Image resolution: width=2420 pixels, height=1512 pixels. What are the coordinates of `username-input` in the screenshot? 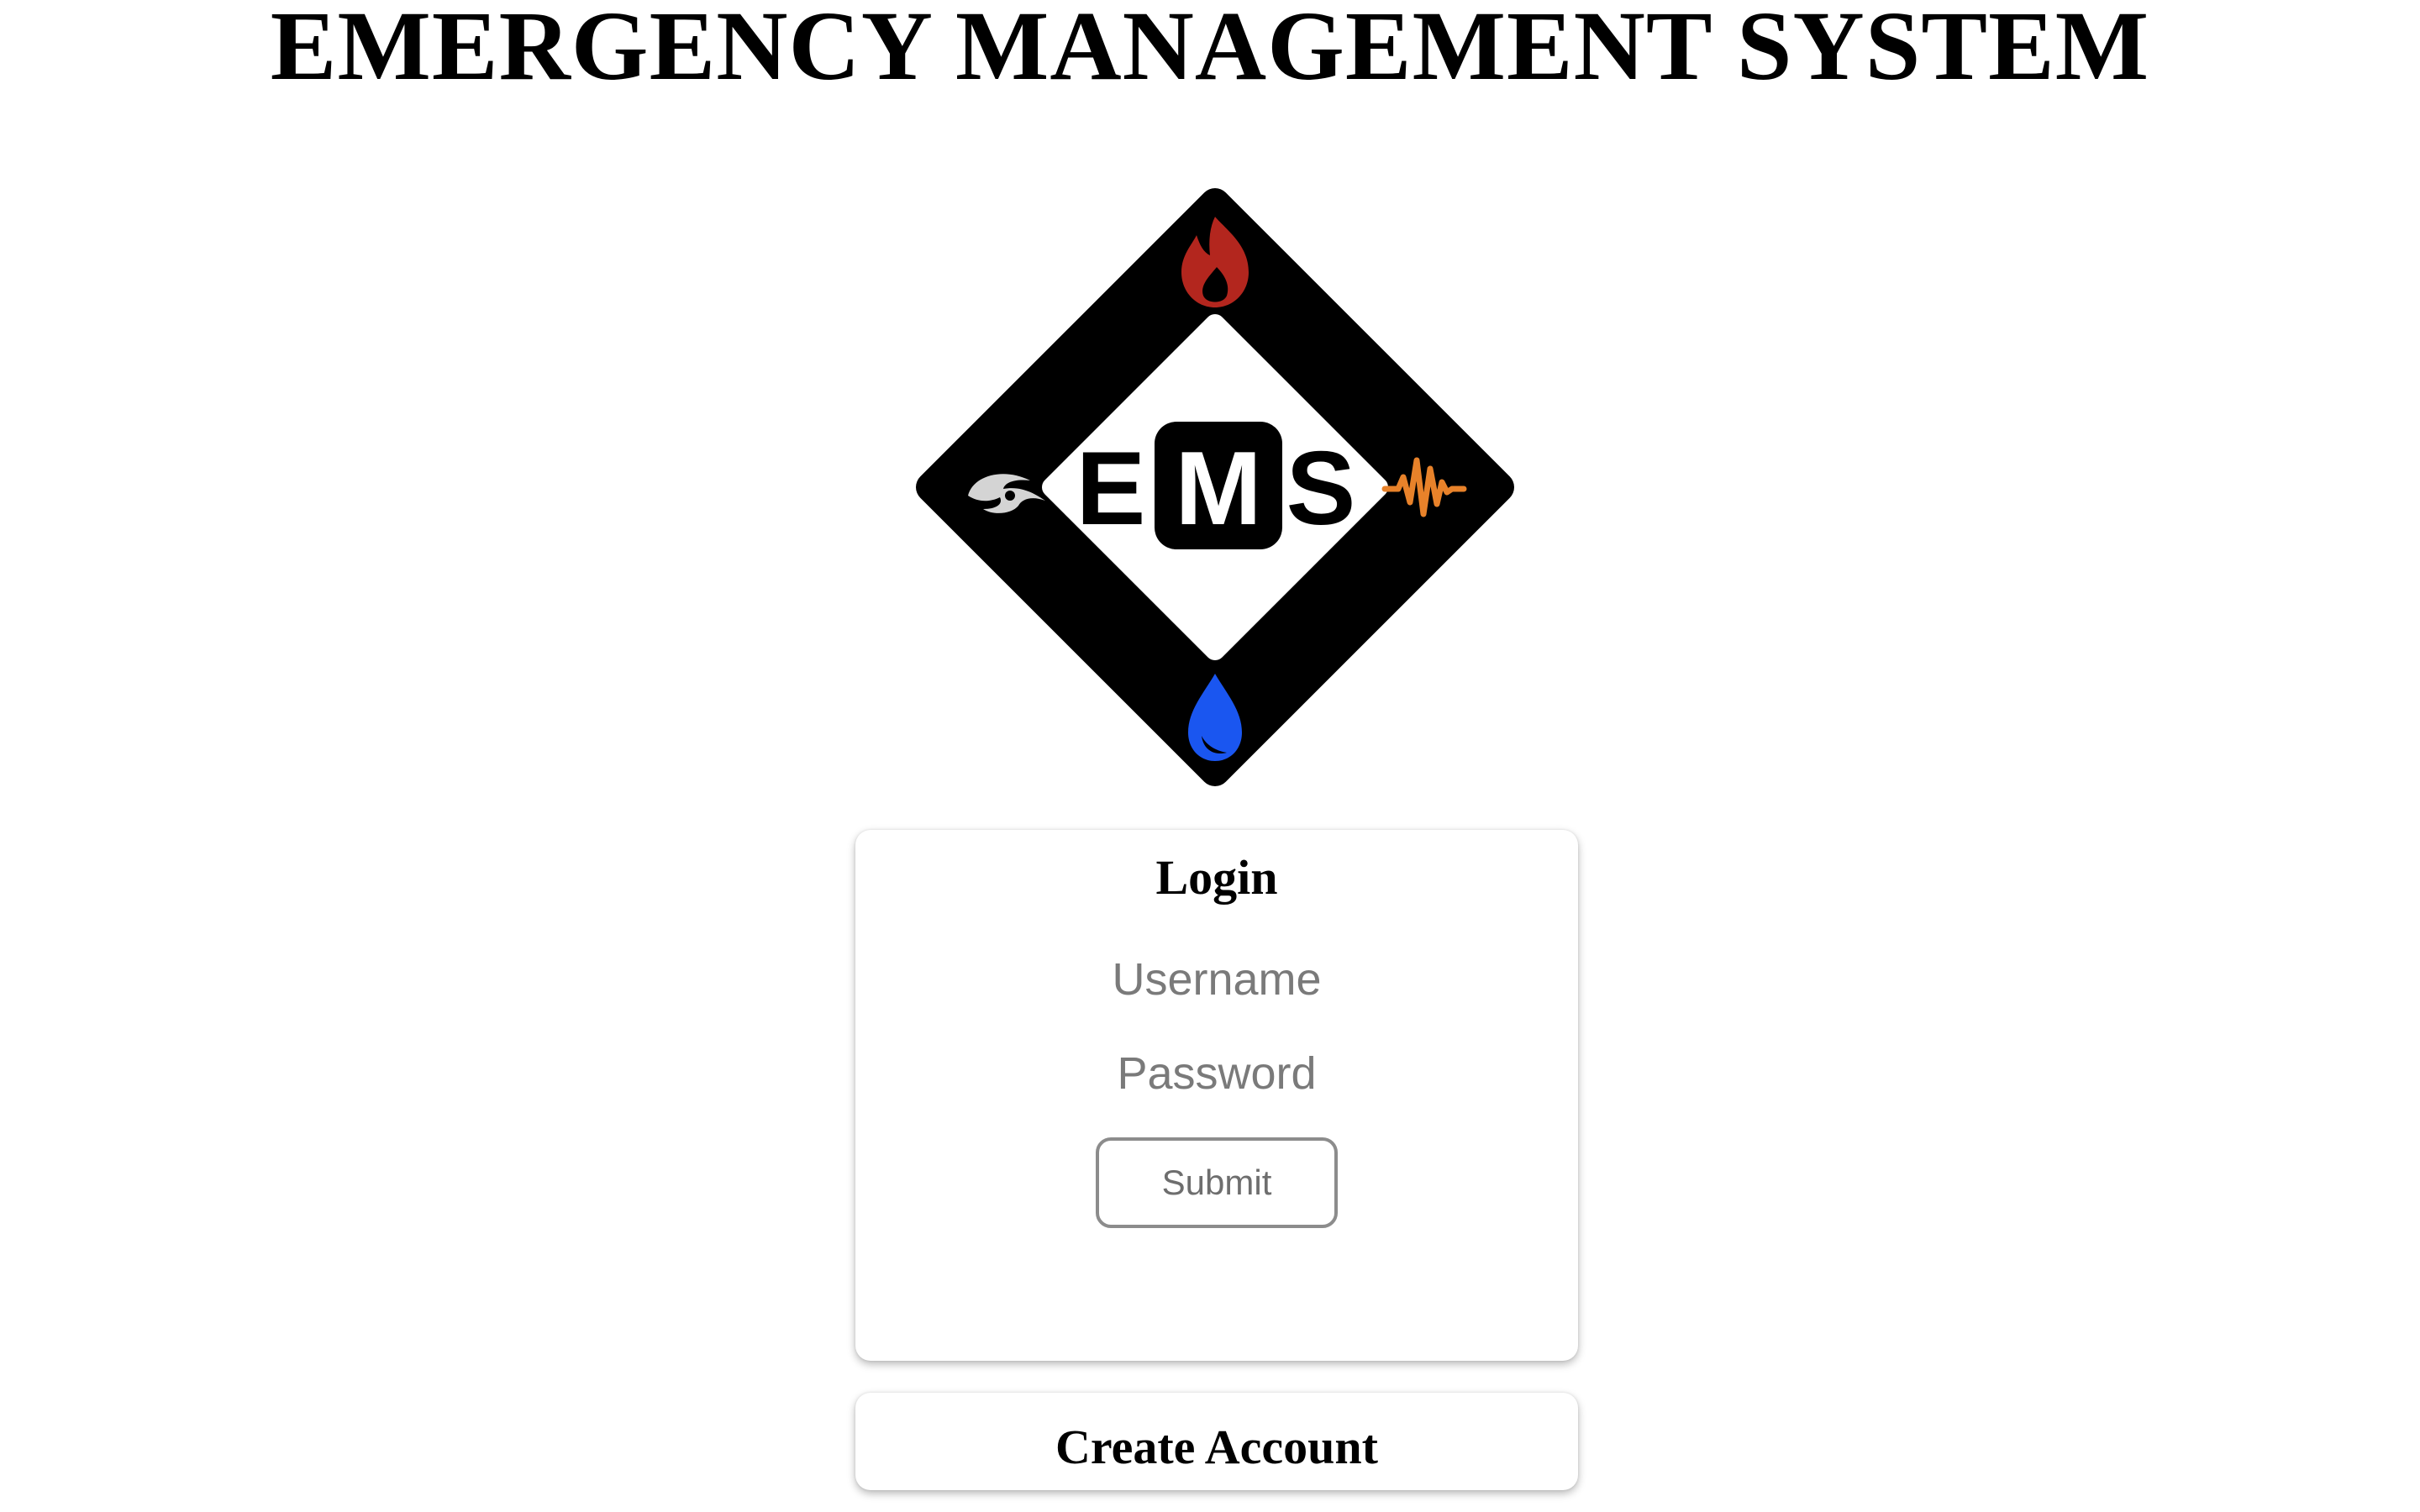 It's located at (1217, 979).